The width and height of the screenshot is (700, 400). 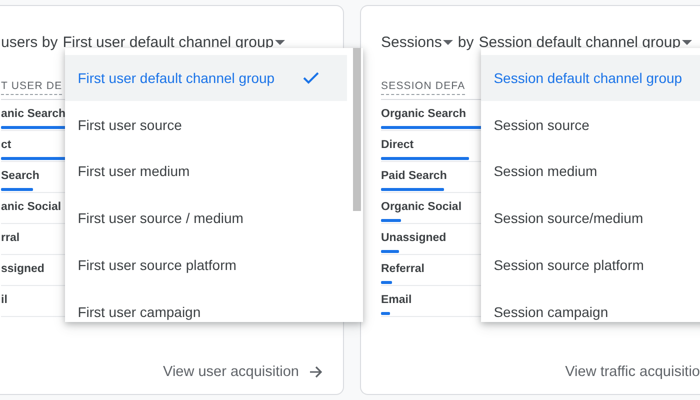 What do you see at coordinates (414, 176) in the screenshot?
I see `channel-label: Paid Search` at bounding box center [414, 176].